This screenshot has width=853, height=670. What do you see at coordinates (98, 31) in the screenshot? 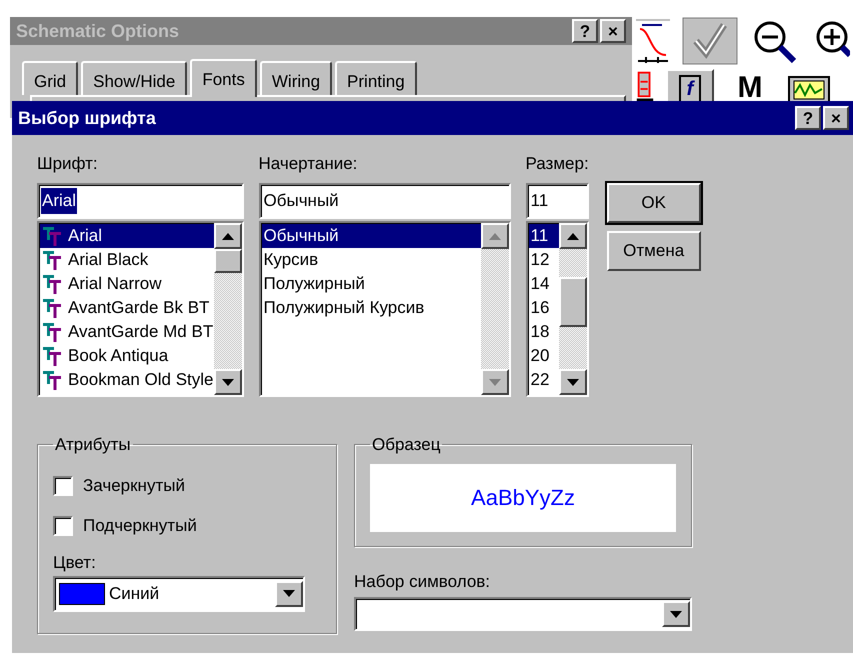
I see `window-title: Schematic Options` at bounding box center [98, 31].